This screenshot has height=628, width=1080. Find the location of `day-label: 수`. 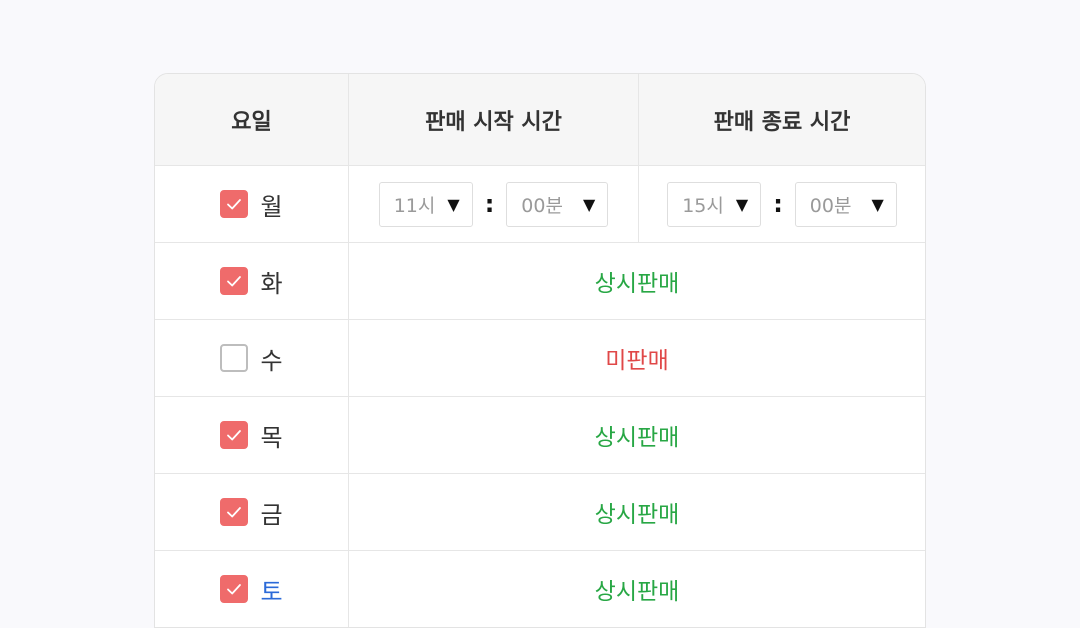

day-label: 수 is located at coordinates (271, 360).